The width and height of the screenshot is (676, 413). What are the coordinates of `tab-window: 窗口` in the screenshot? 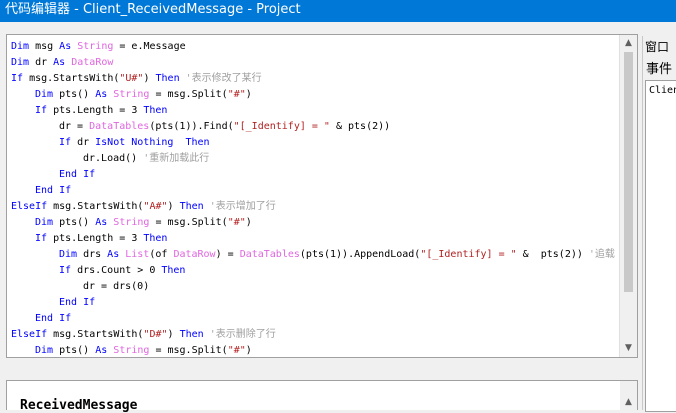 It's located at (657, 46).